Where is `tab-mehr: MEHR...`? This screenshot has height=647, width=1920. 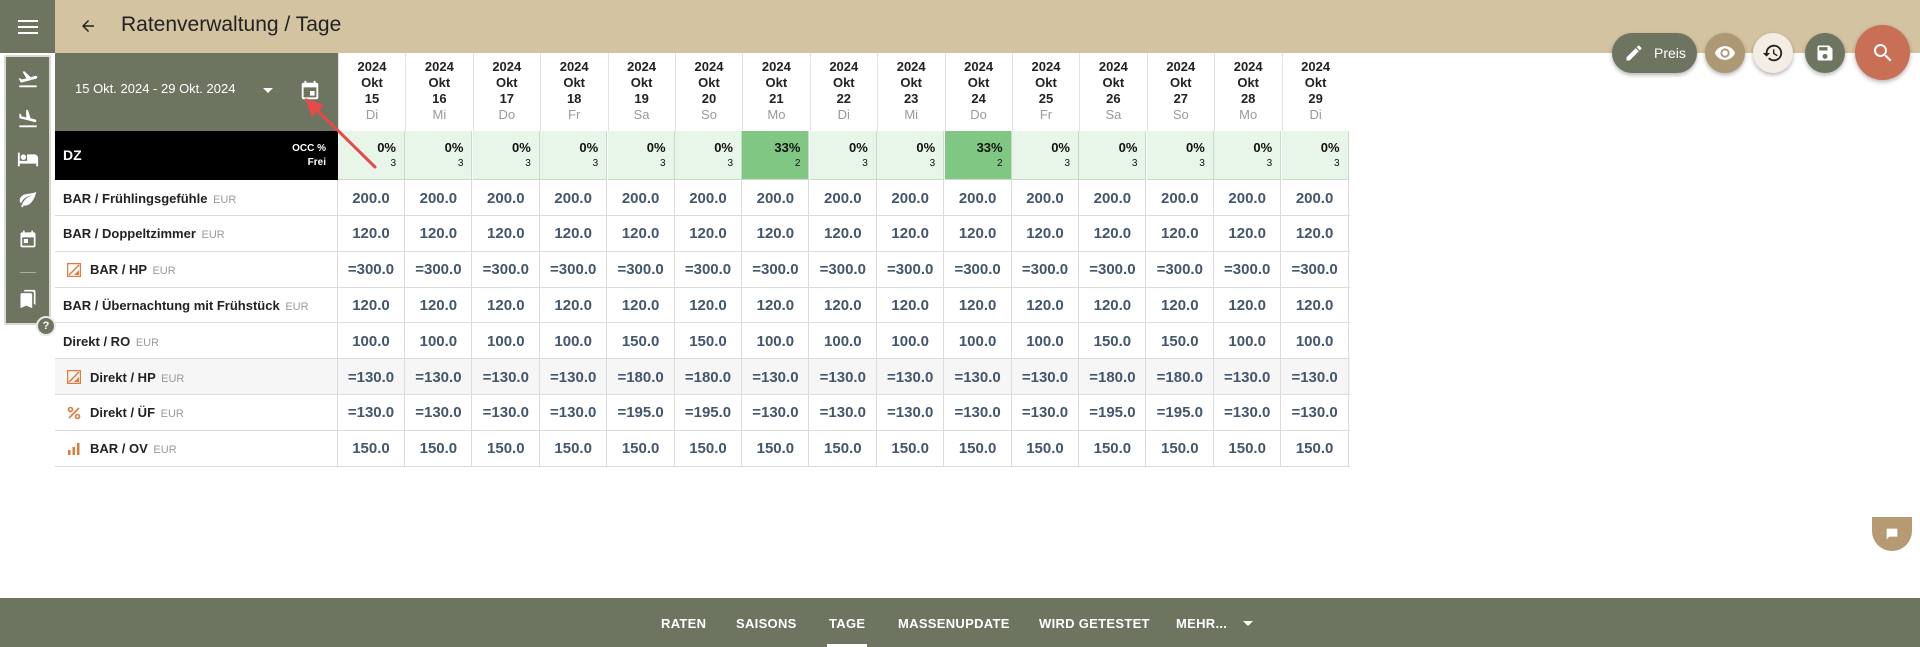
tab-mehr: MEHR... is located at coordinates (1201, 623).